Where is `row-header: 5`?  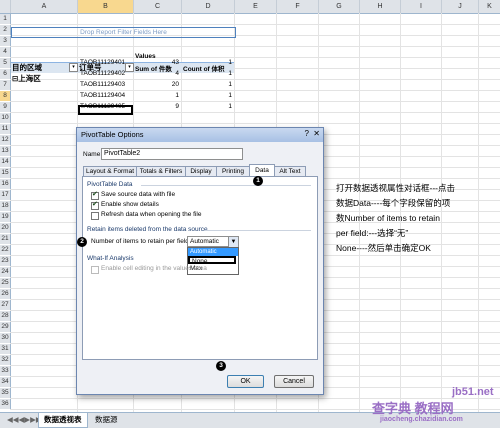 row-header: 5 is located at coordinates (5, 63).